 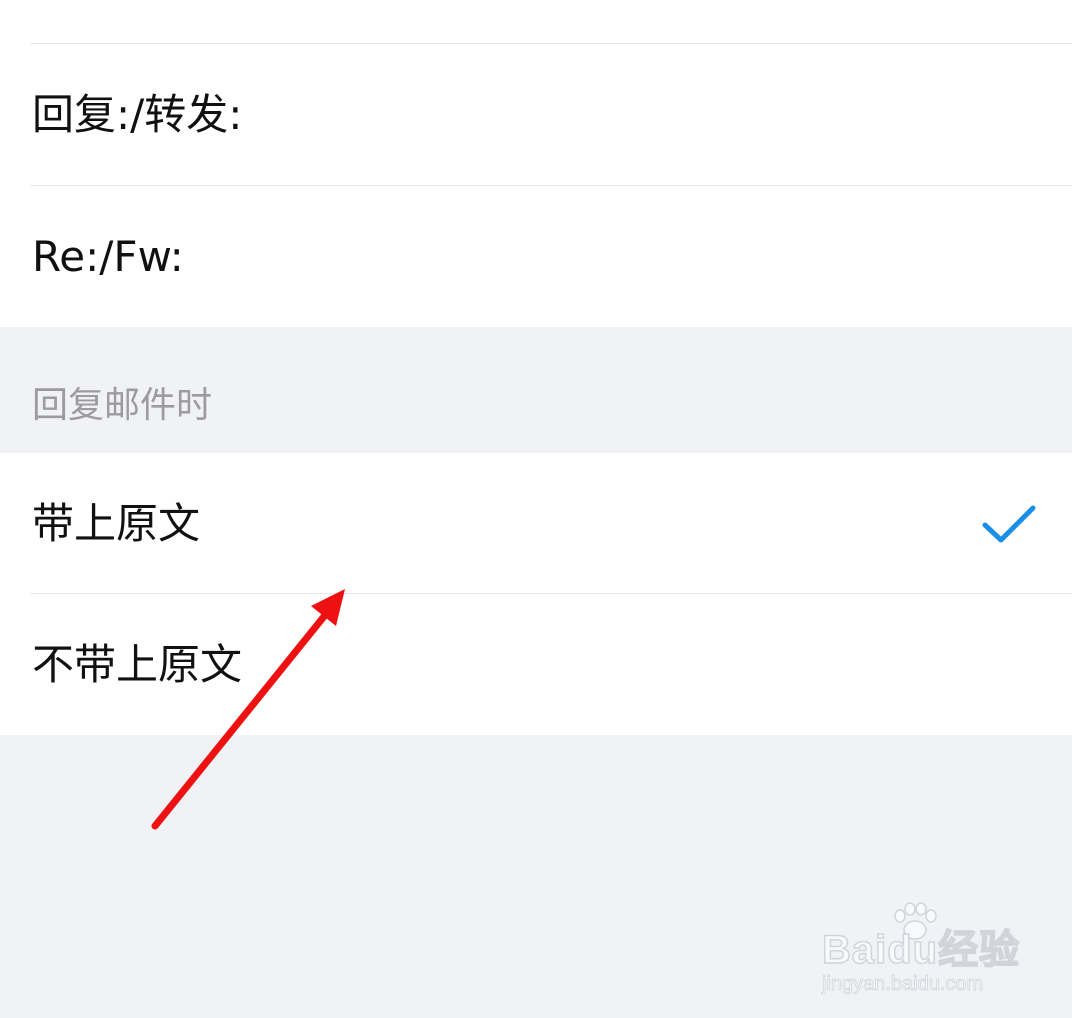 I want to click on option-row-exclude-original: 不带上原文, so click(x=536, y=664).